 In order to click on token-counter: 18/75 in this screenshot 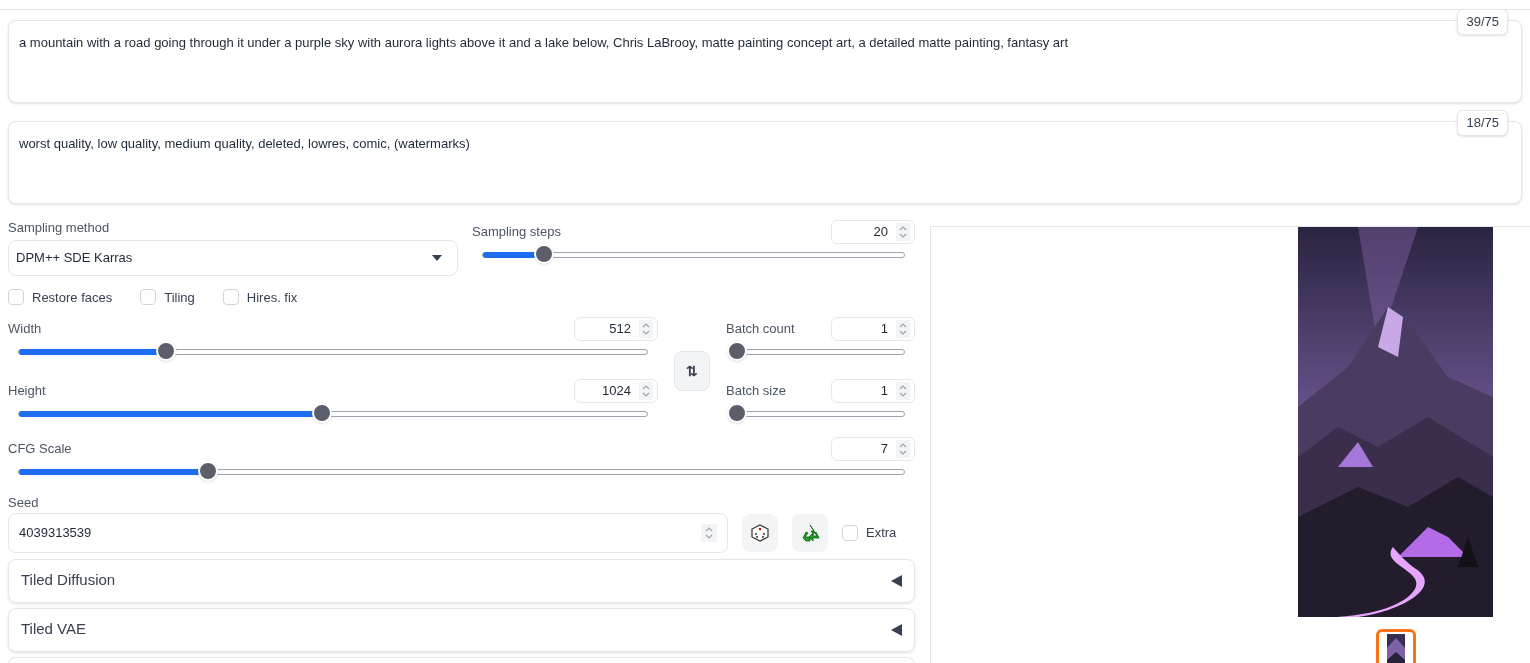, I will do `click(1482, 123)`.